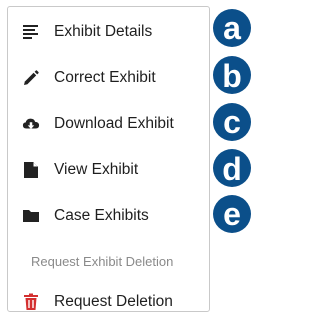  I want to click on menu-item-label: View Exhibit, so click(96, 169).